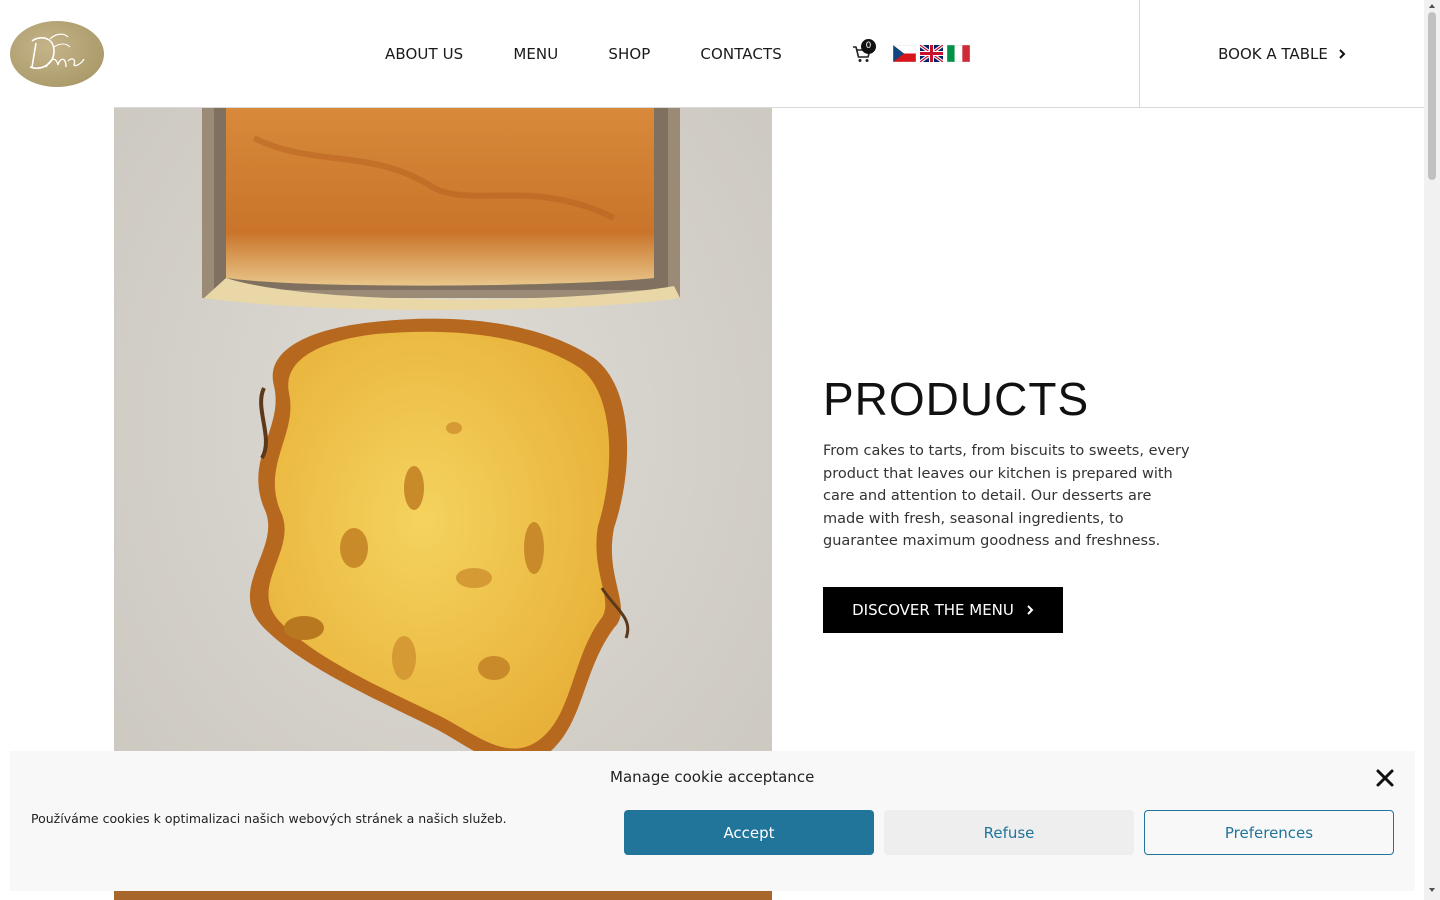 The width and height of the screenshot is (1440, 900). I want to click on cookie-accept-button: Accept, so click(749, 832).